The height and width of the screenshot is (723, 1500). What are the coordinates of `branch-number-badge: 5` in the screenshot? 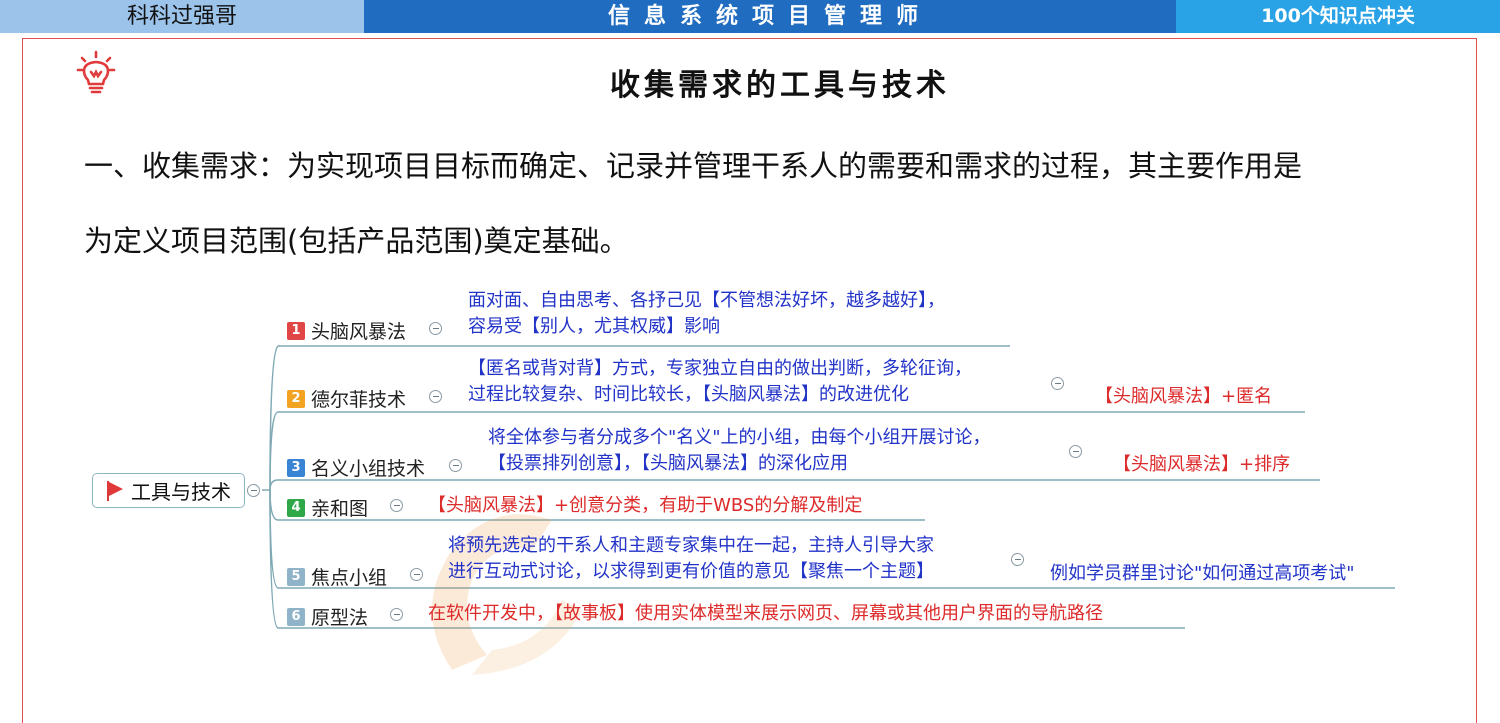 It's located at (296, 576).